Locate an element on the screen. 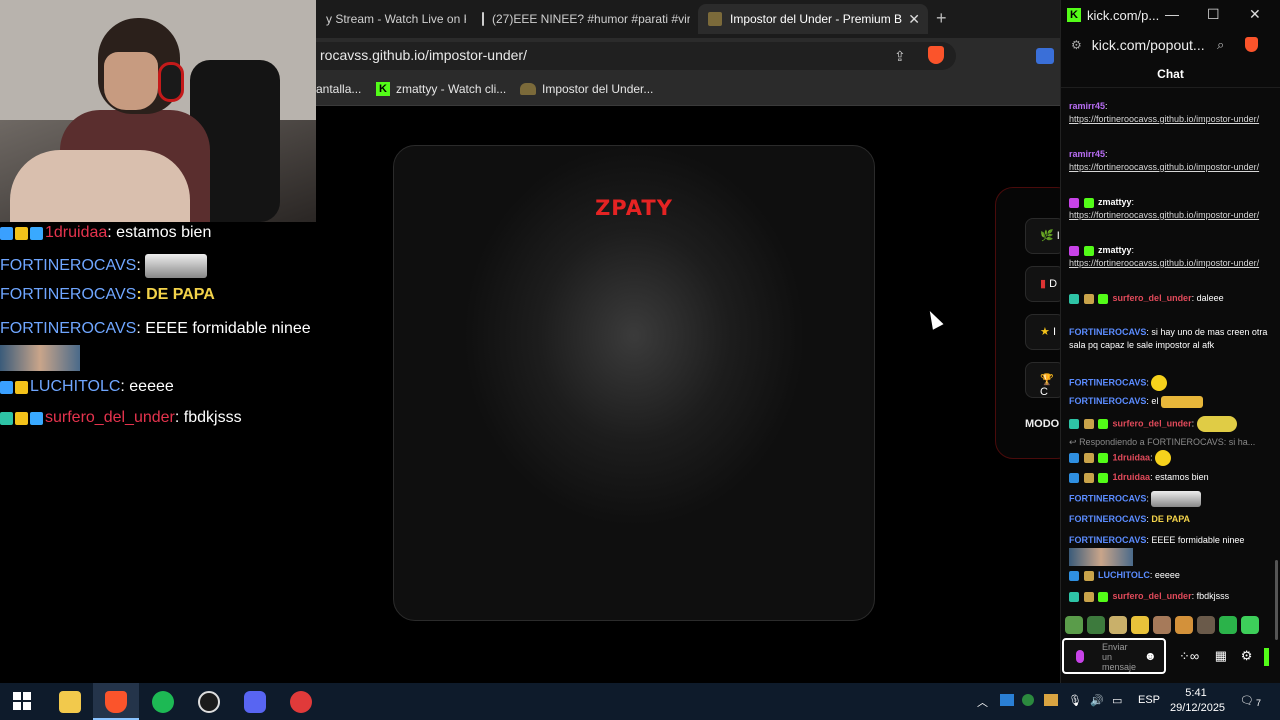 The height and width of the screenshot is (720, 1280). notification-icon: 🗨 is located at coordinates (1247, 700).